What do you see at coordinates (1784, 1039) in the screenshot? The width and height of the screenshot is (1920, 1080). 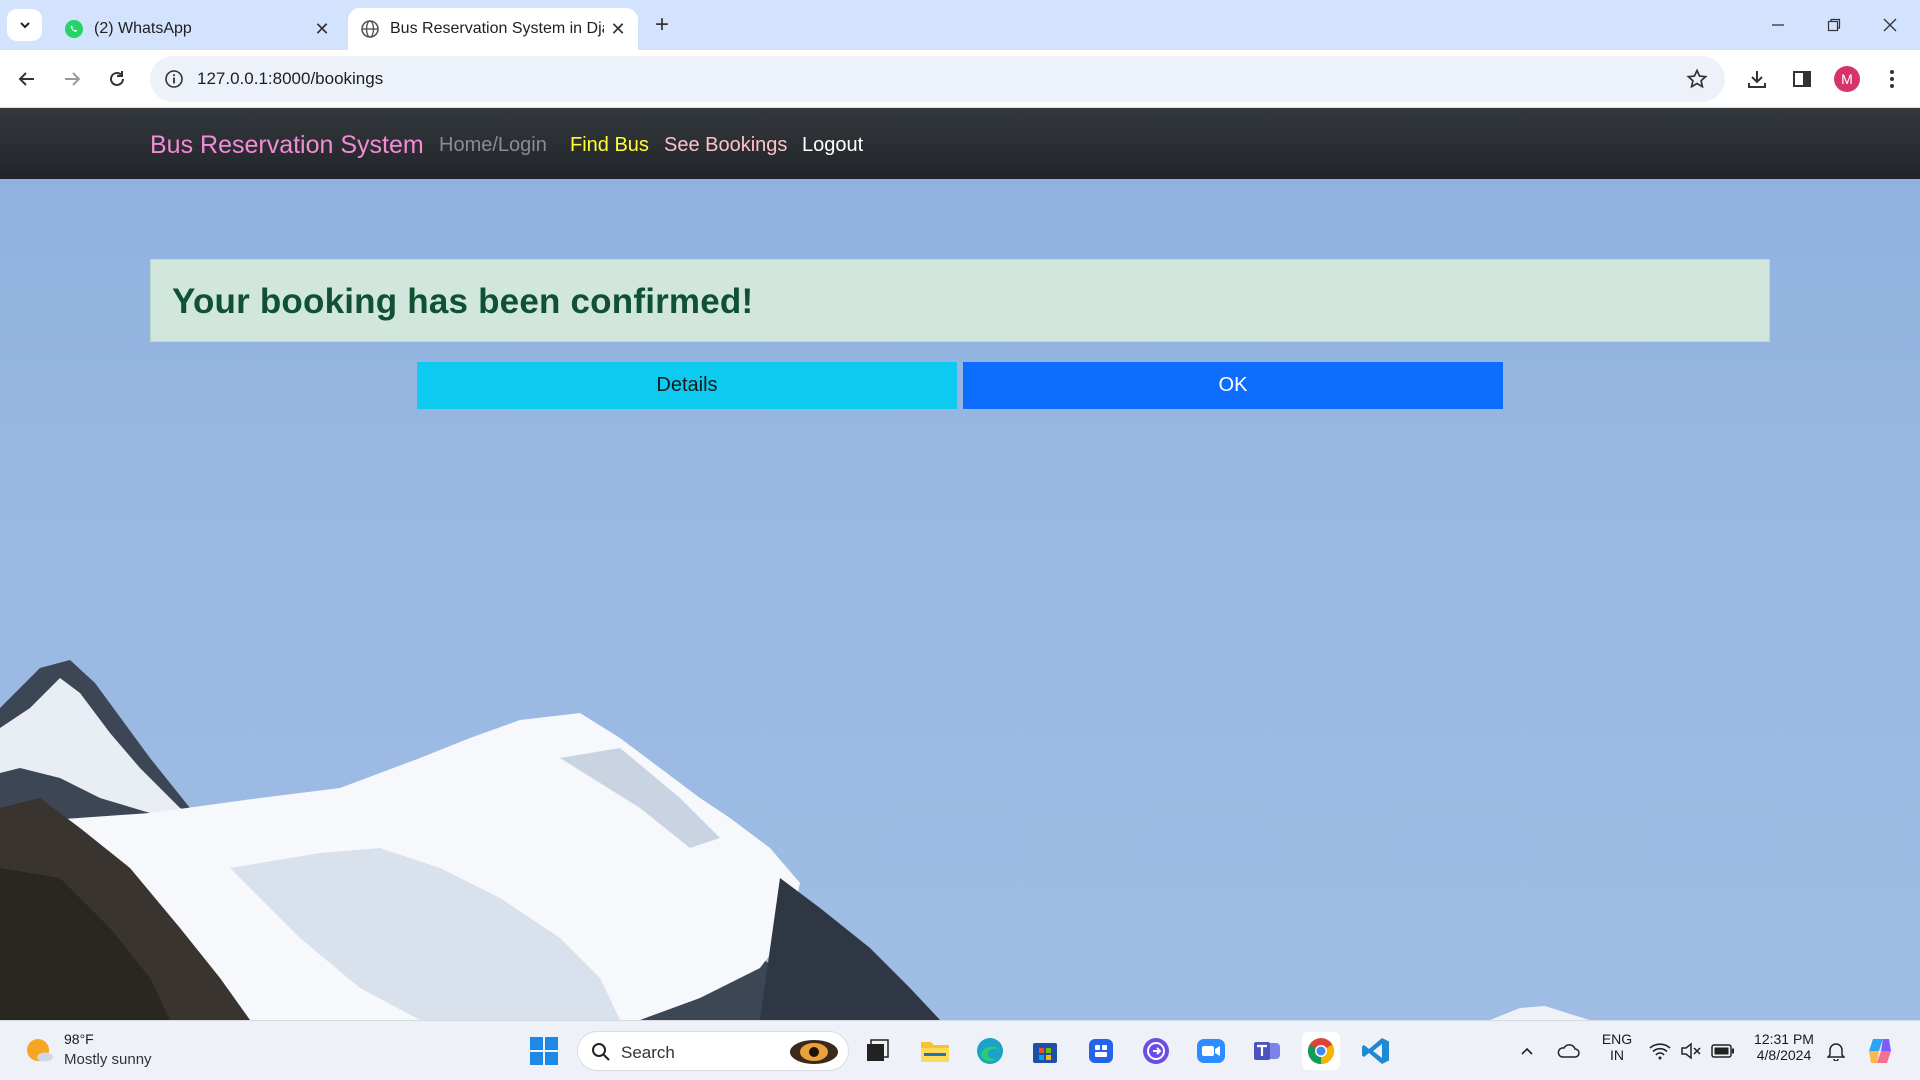 I see `clock-time: 12:31 PM` at bounding box center [1784, 1039].